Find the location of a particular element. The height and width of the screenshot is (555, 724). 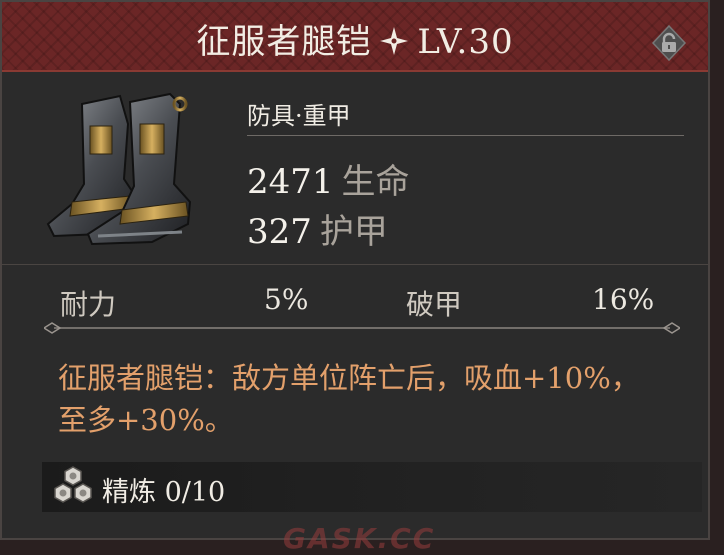

item-type: 防具·重甲 is located at coordinates (299, 116).